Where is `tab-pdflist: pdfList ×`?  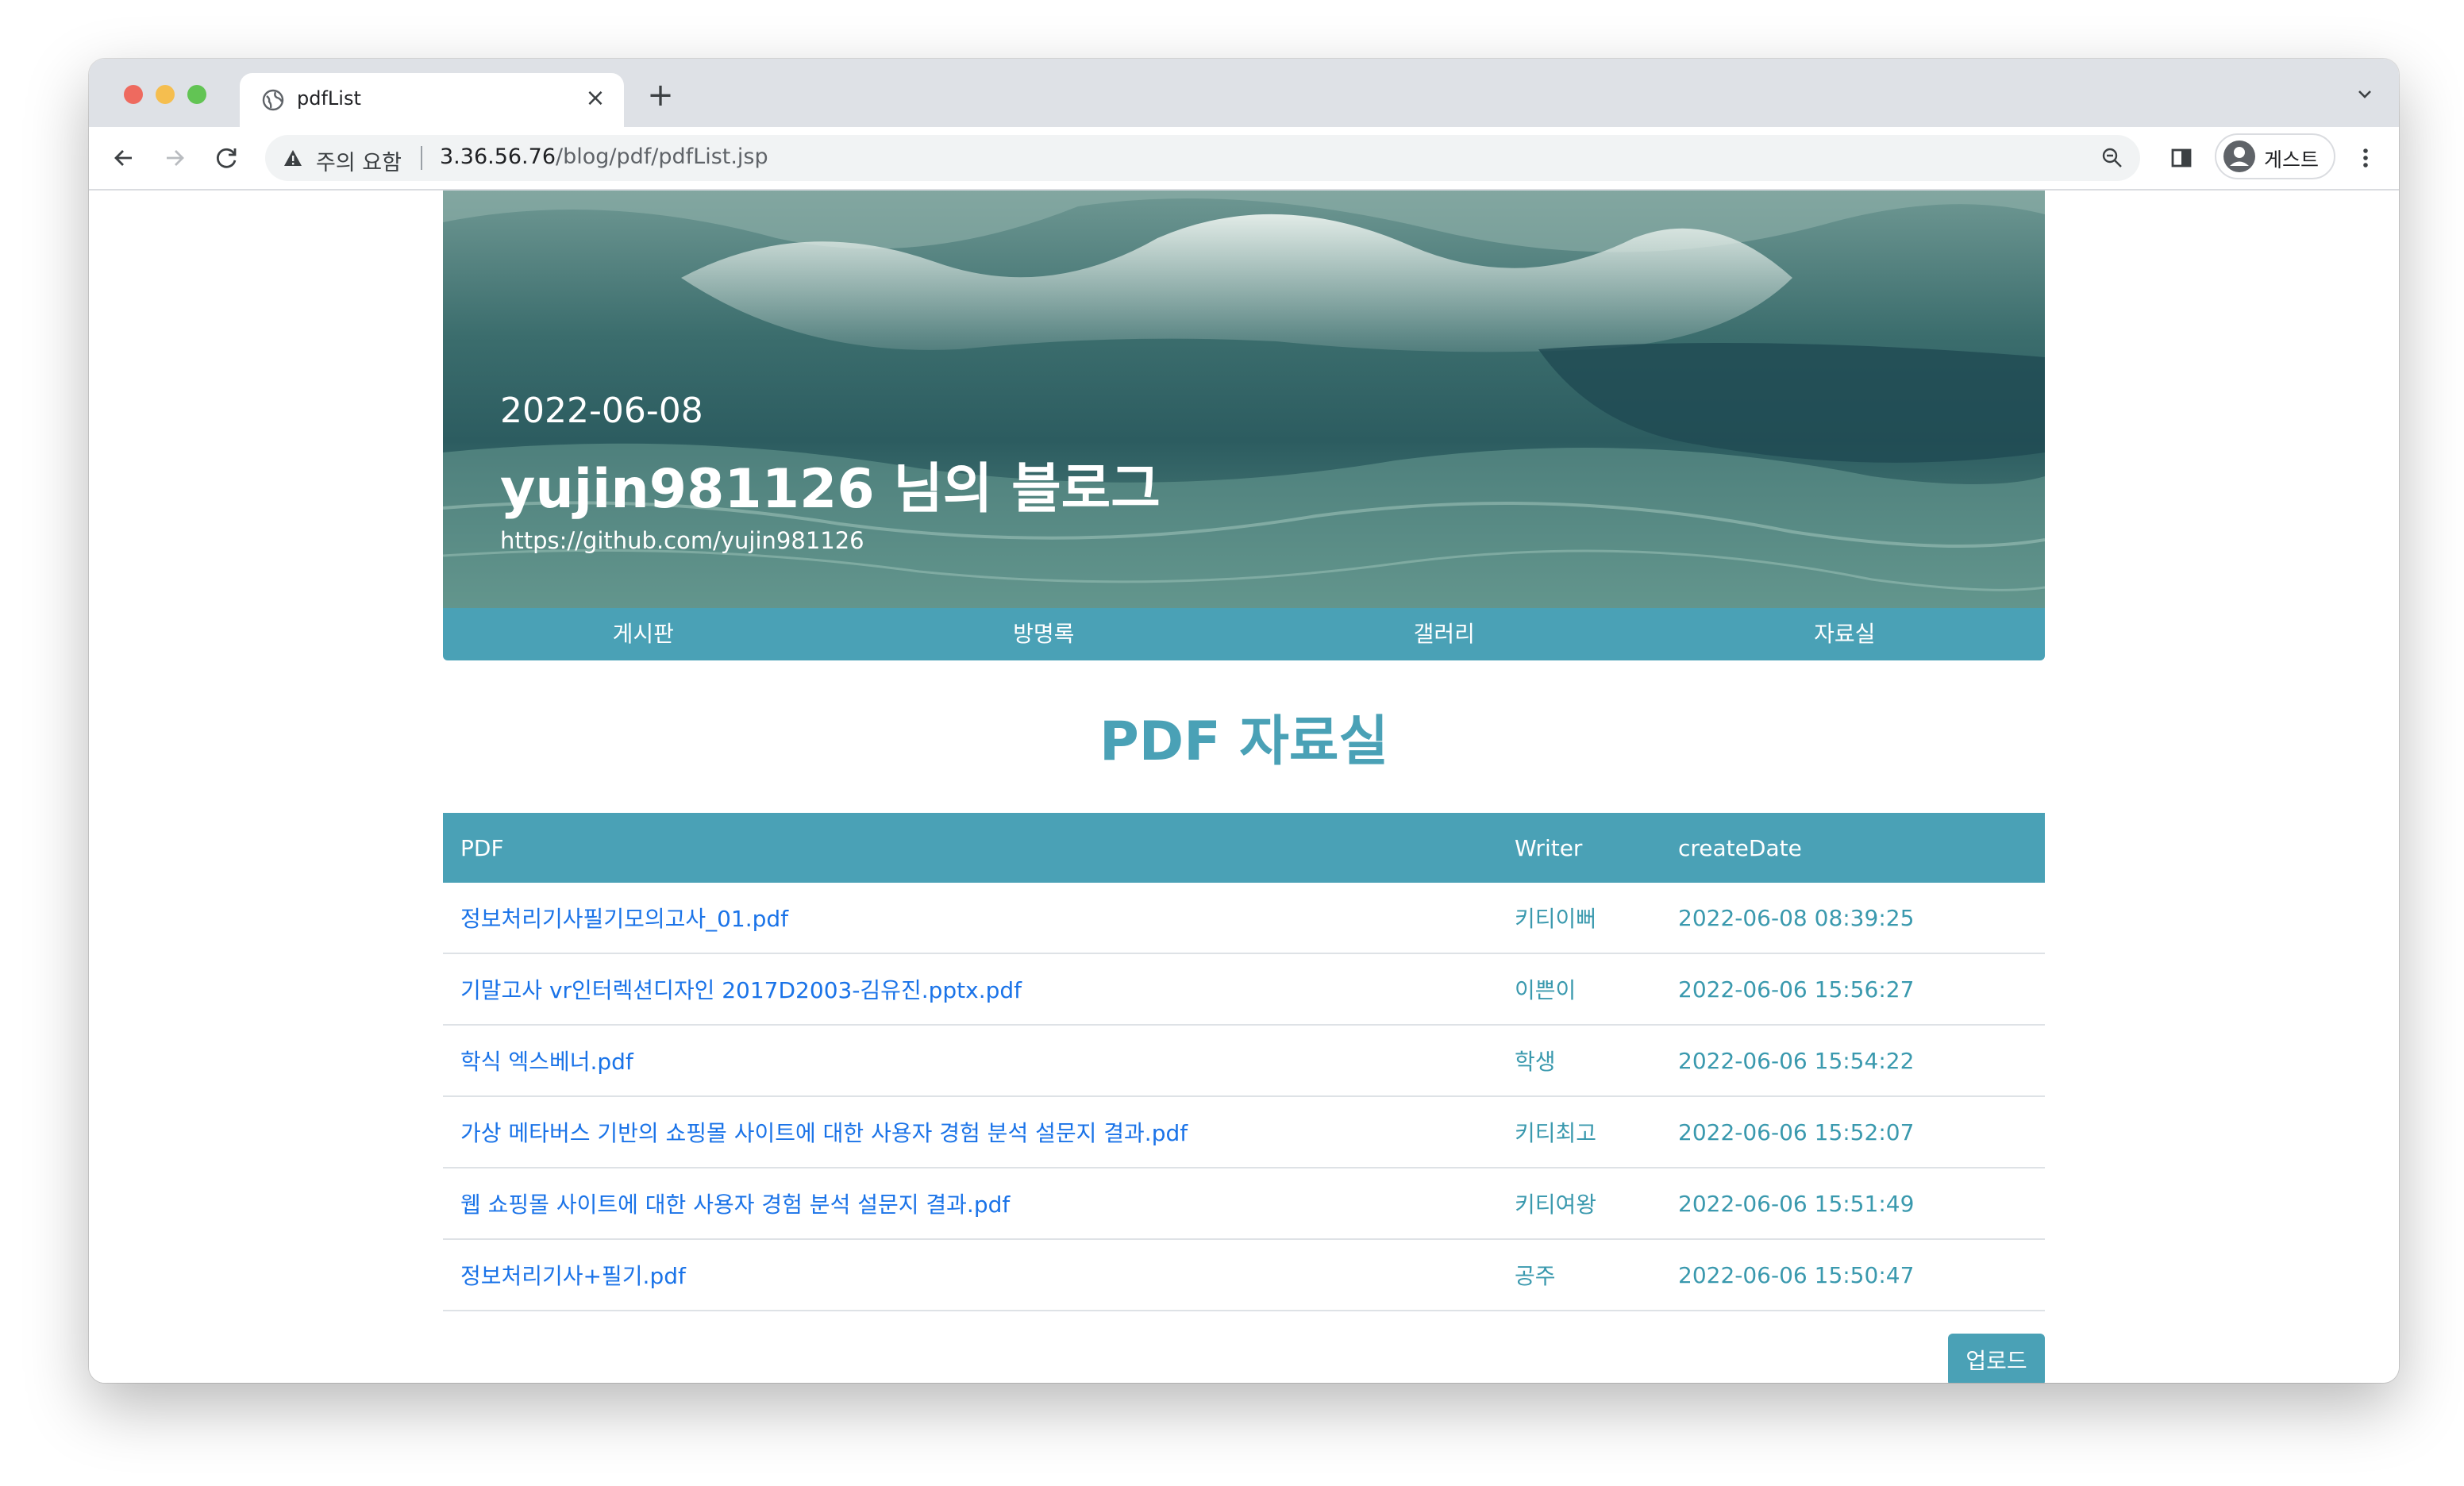
tab-pdflist: pdfList × is located at coordinates (432, 100).